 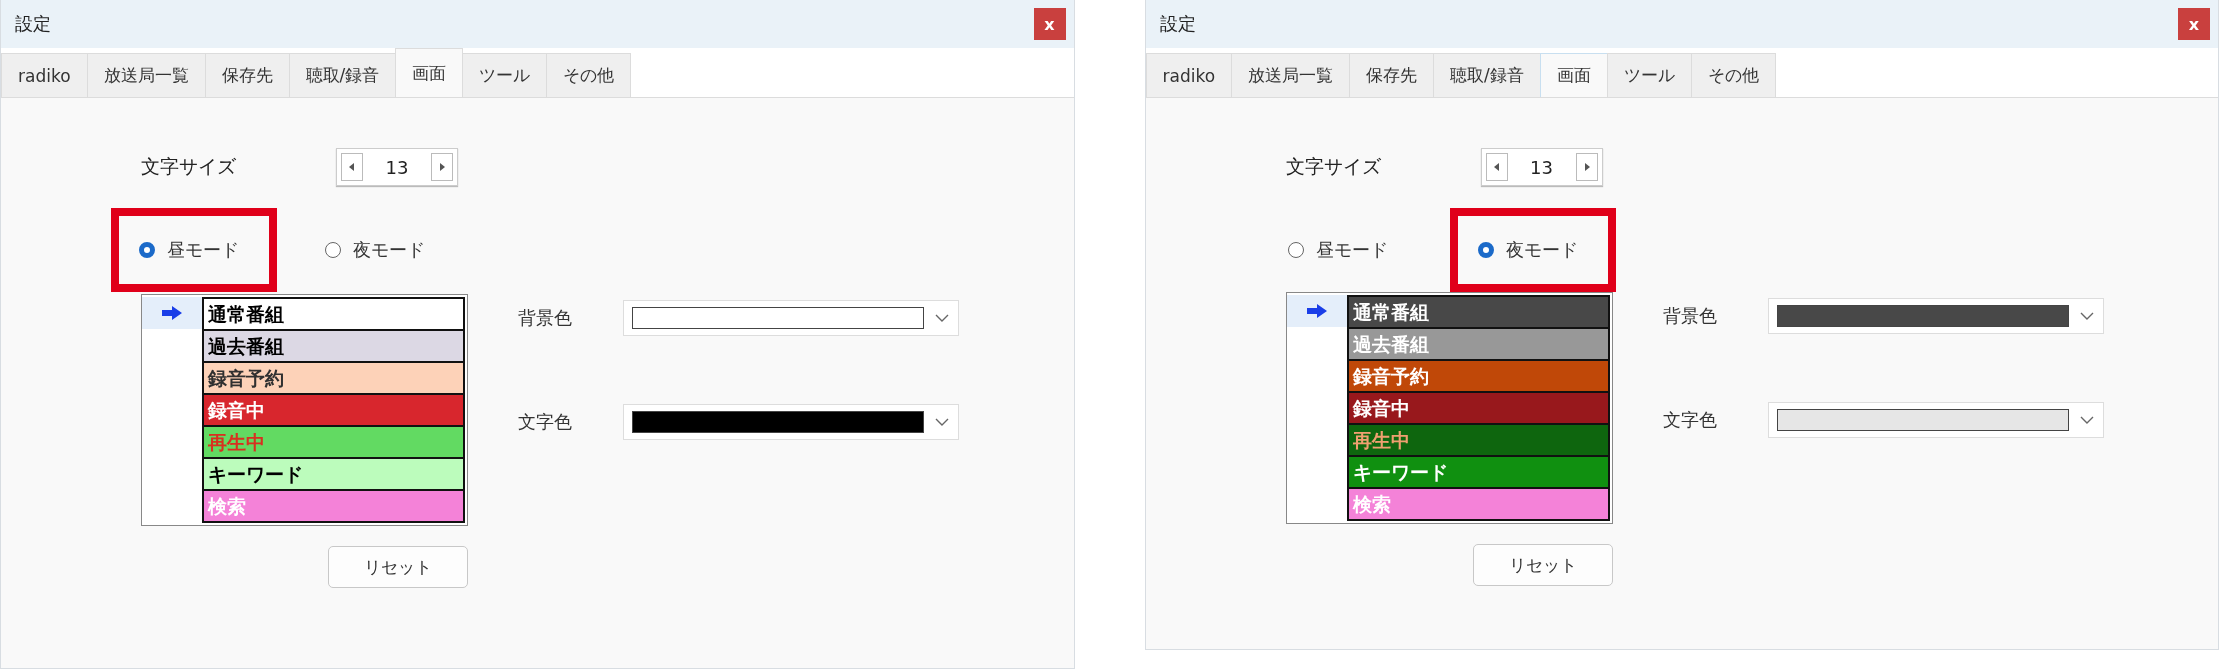 What do you see at coordinates (333, 346) in the screenshot?
I see `color-list-item: 過去番組` at bounding box center [333, 346].